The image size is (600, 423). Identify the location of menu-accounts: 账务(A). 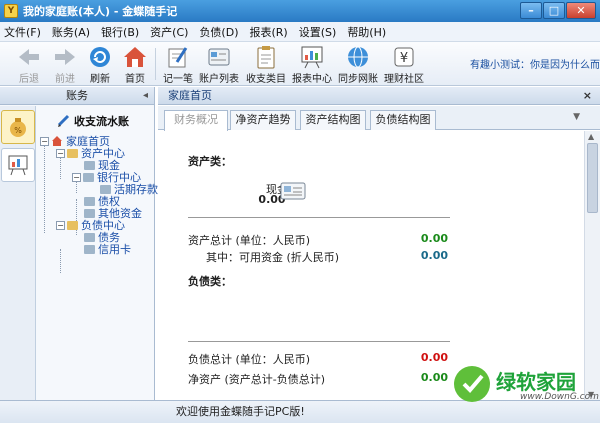
(71, 32).